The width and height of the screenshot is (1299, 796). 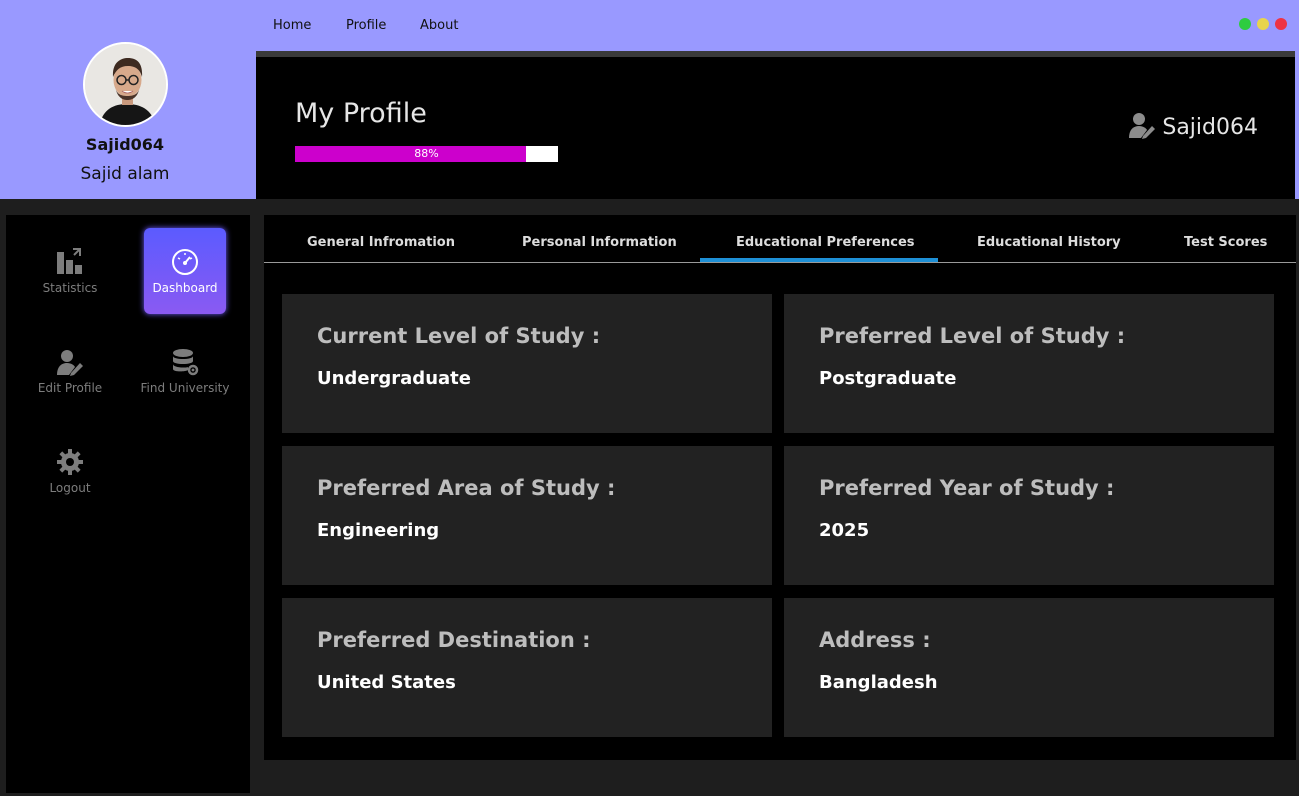 What do you see at coordinates (888, 378) in the screenshot?
I see `card-value: Postgraduate` at bounding box center [888, 378].